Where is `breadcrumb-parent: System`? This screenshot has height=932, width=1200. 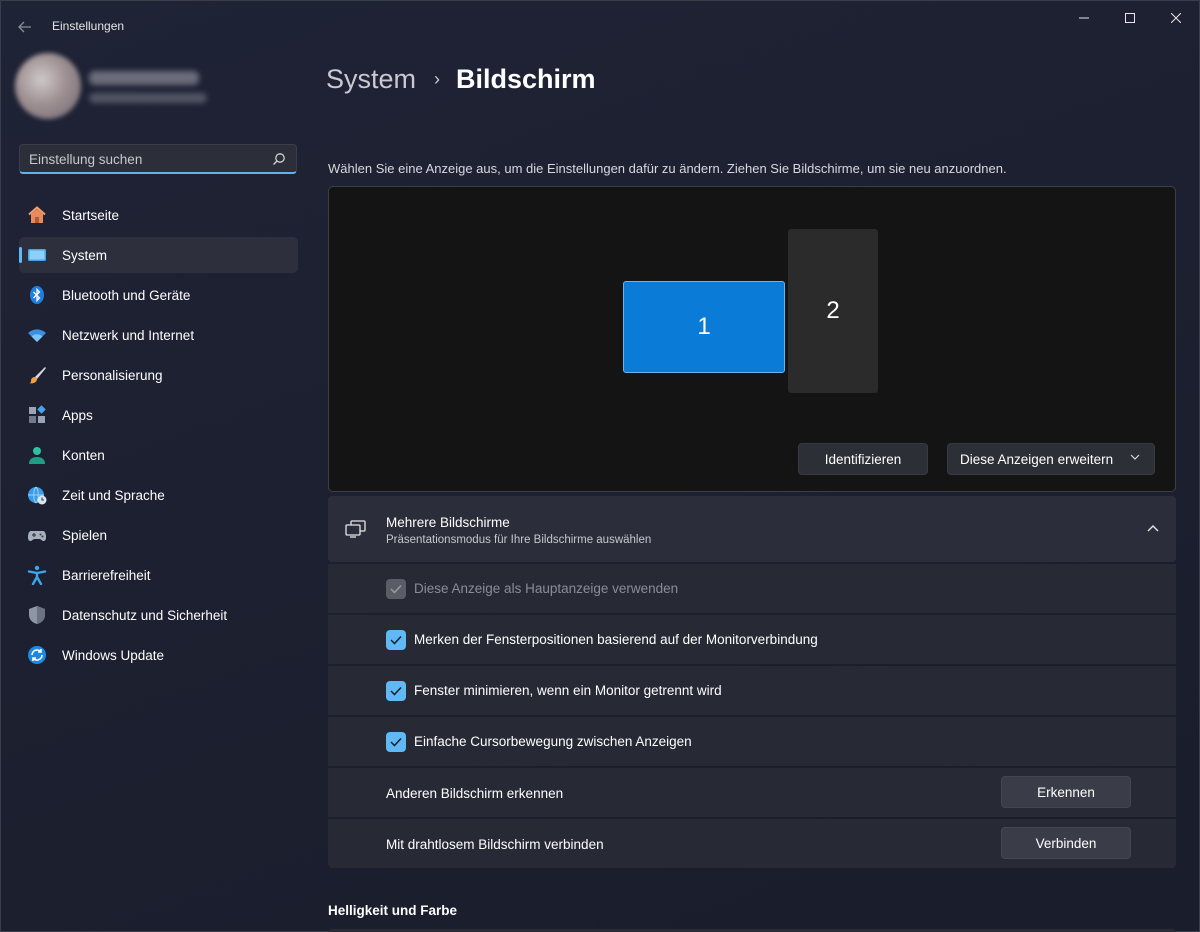 breadcrumb-parent: System is located at coordinates (371, 79).